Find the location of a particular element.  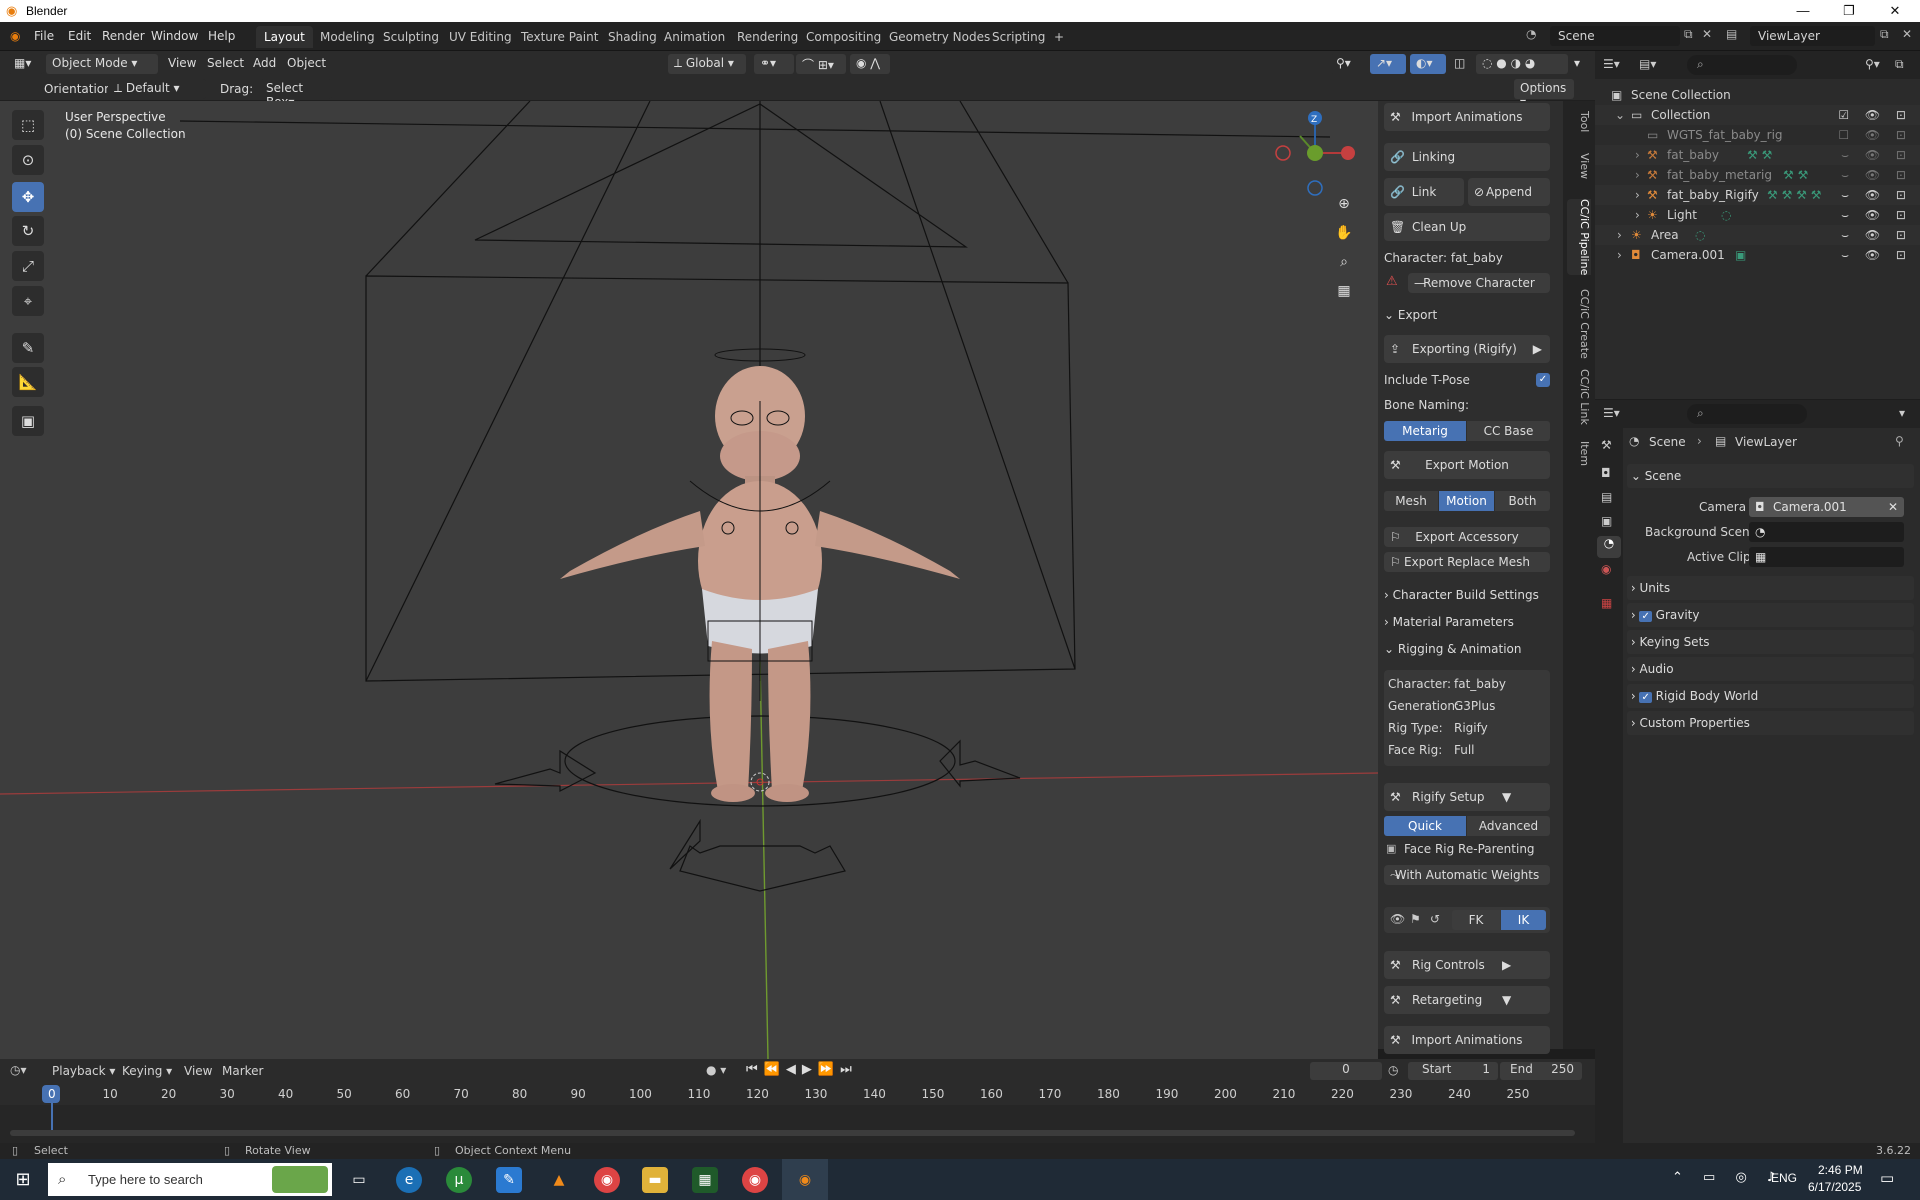

gizmo-toggle-icon: ↗▾ is located at coordinates (1388, 64).